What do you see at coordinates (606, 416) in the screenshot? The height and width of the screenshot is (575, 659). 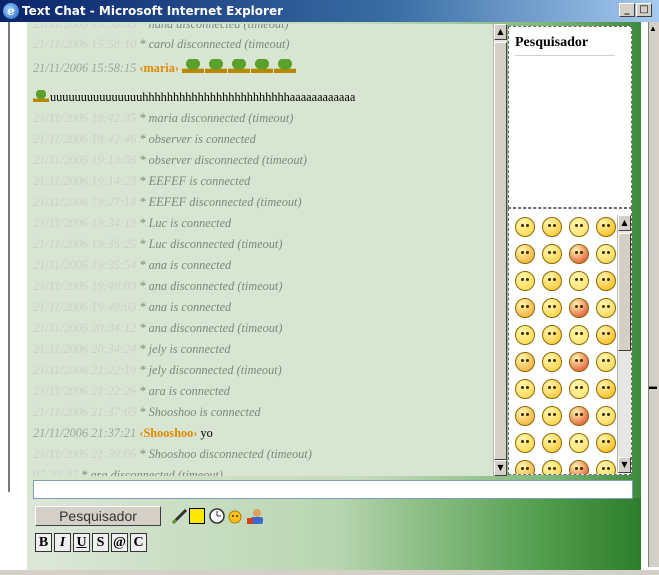 I see `dog-emoticon-icon` at bounding box center [606, 416].